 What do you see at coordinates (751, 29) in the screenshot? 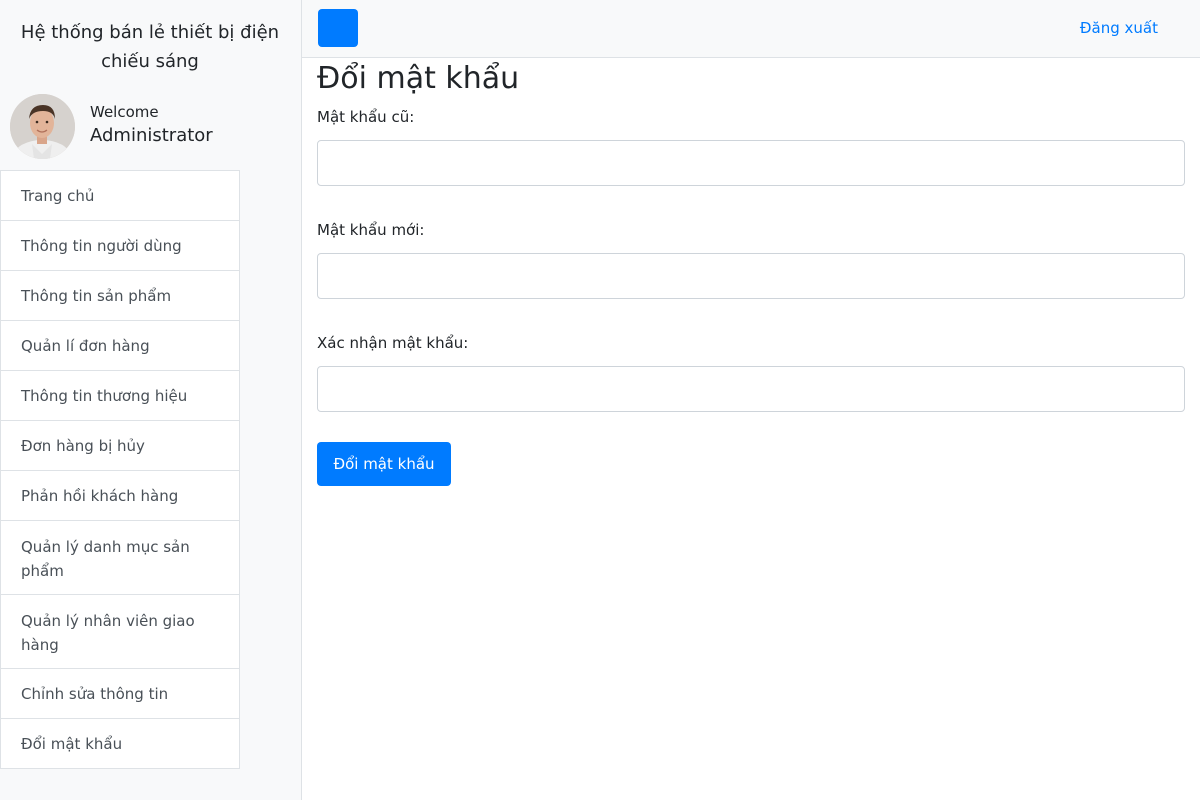
I see `top-navbar: Đăng xuất` at bounding box center [751, 29].